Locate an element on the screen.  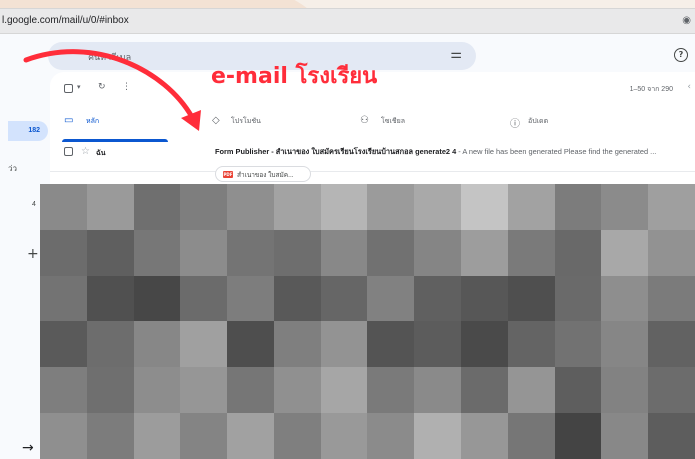
filter-options-icon: ⚌ is located at coordinates (456, 54).